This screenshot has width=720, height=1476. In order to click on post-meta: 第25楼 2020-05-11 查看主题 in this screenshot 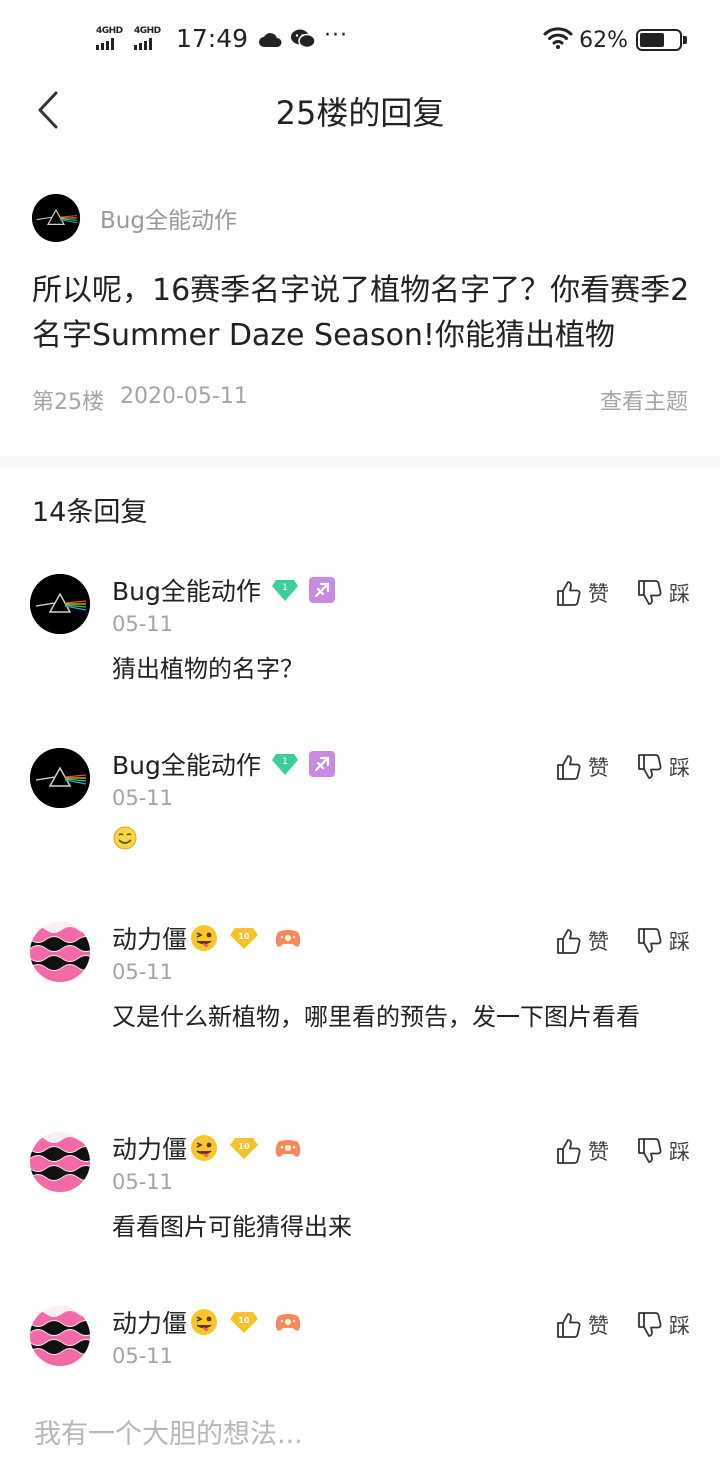, I will do `click(362, 400)`.